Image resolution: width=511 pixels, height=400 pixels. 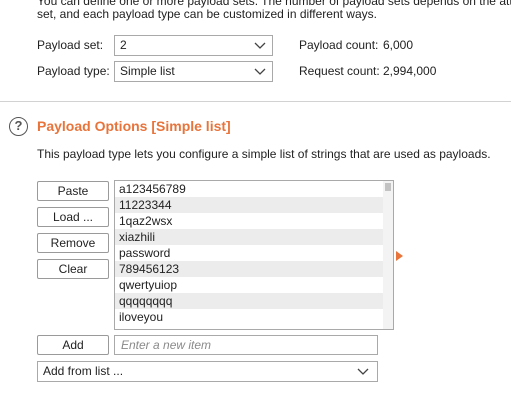 I want to click on list-item: iloveyou, so click(x=249, y=317).